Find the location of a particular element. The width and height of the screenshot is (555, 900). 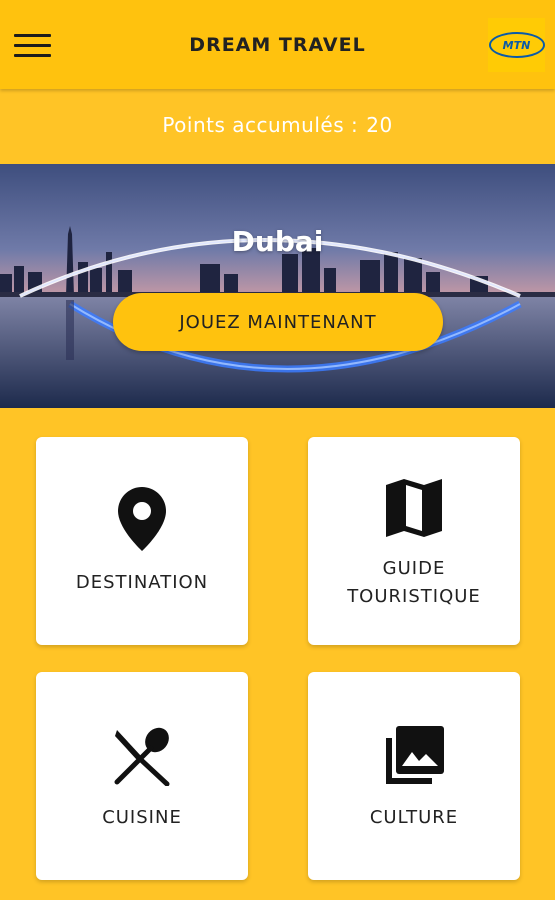

play-now-button: JOUEZ MAINTENANT is located at coordinates (278, 322).